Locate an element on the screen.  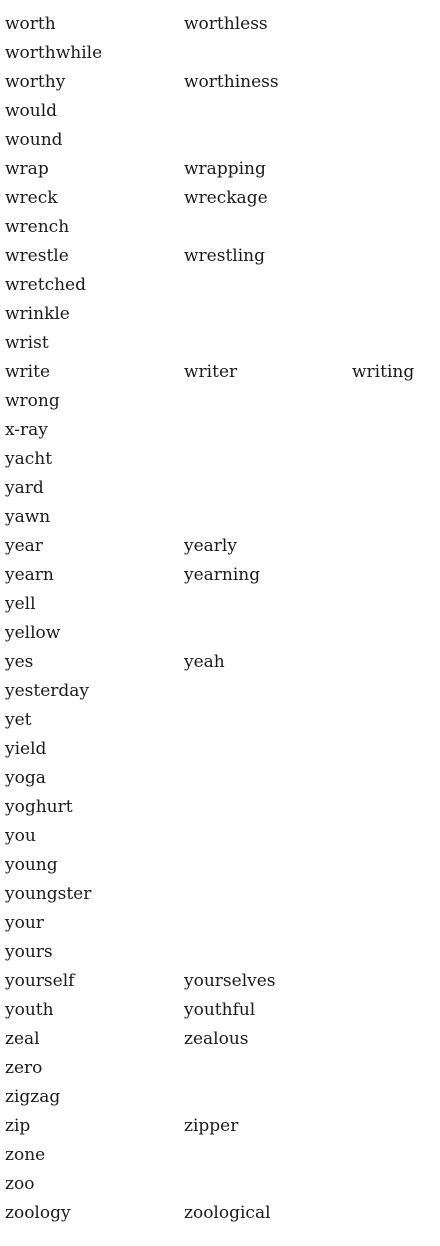
word-row: worthy worthiness is located at coordinates (220, 82).